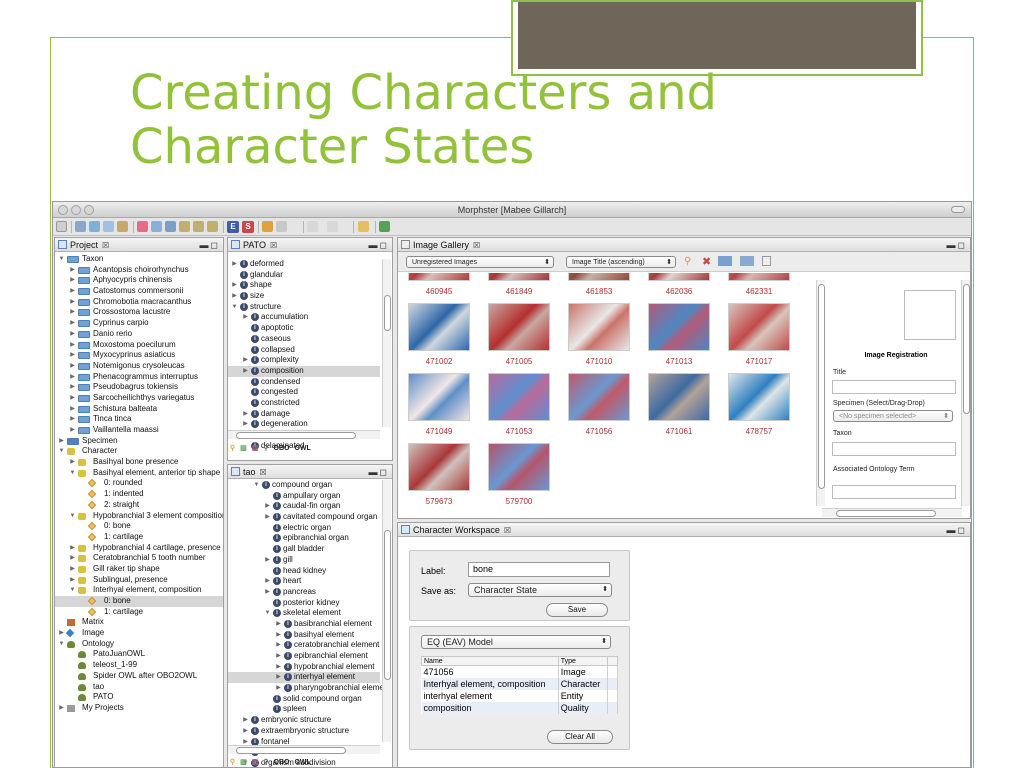  Describe the element at coordinates (310, 245) in the screenshot. I see `pato-tab: PATO ☒ ▬◻` at that location.